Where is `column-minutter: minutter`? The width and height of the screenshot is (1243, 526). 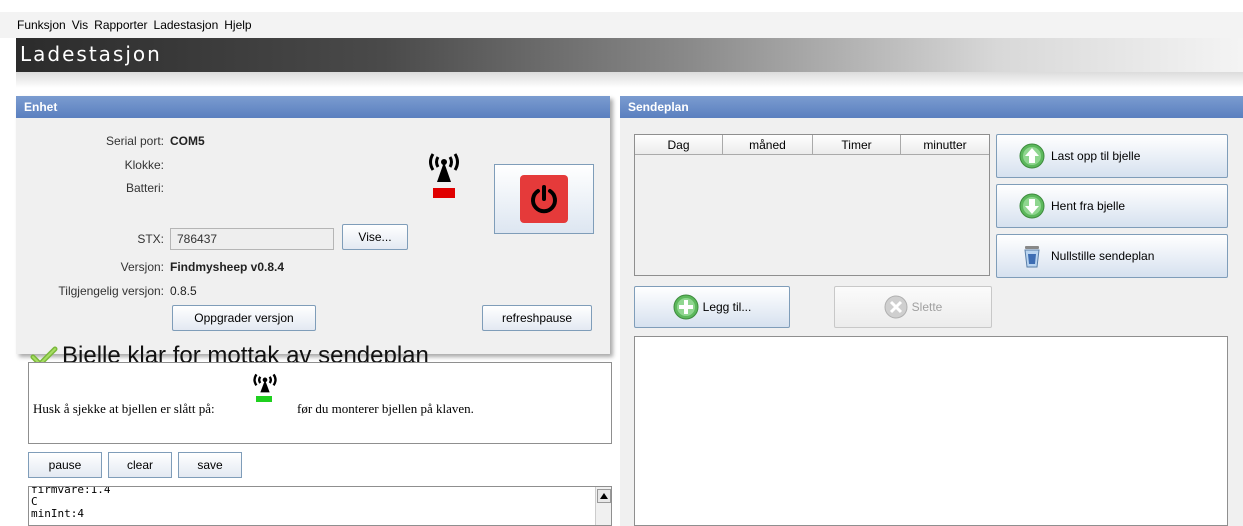
column-minutter: minutter is located at coordinates (945, 144).